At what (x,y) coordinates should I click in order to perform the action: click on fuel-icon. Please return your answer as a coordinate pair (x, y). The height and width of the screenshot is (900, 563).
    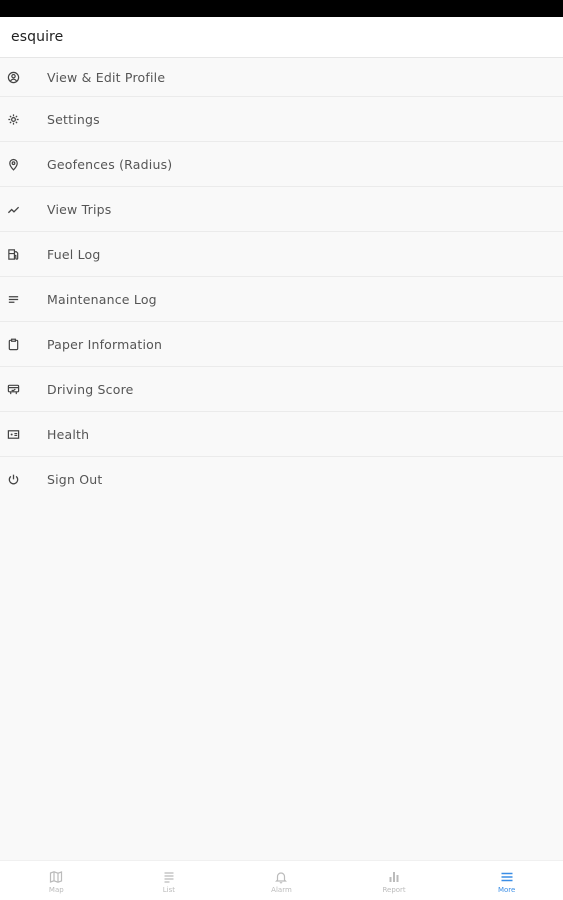
    Looking at the image, I should click on (13, 254).